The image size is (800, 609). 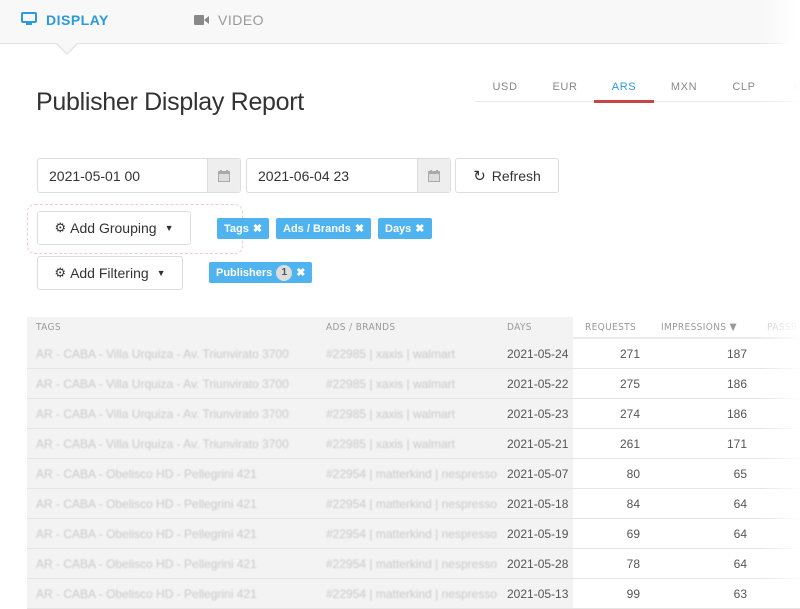 What do you see at coordinates (538, 474) in the screenshot?
I see `cell-day: 2021-05-07` at bounding box center [538, 474].